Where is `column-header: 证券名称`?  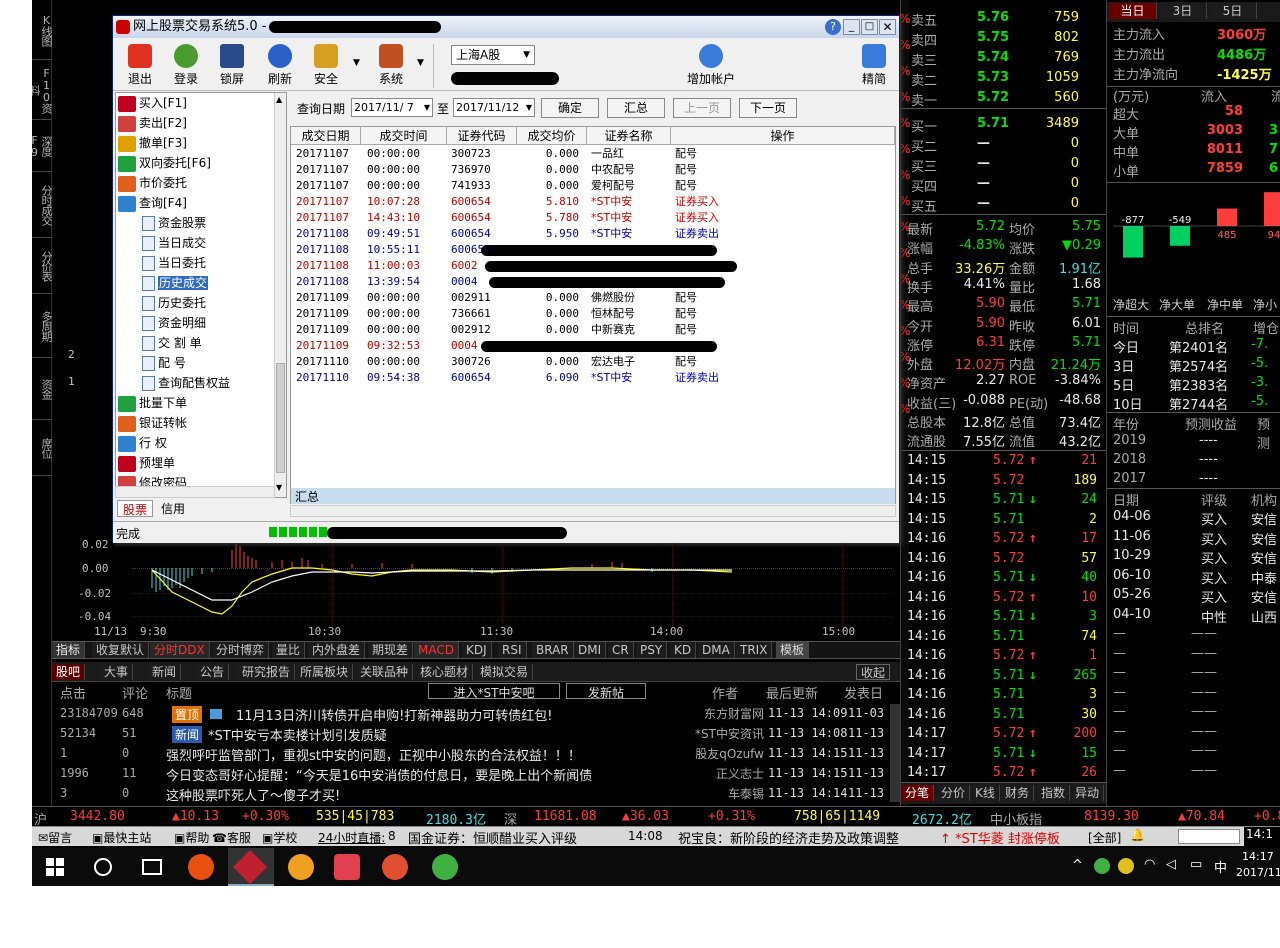 column-header: 证券名称 is located at coordinates (629, 136).